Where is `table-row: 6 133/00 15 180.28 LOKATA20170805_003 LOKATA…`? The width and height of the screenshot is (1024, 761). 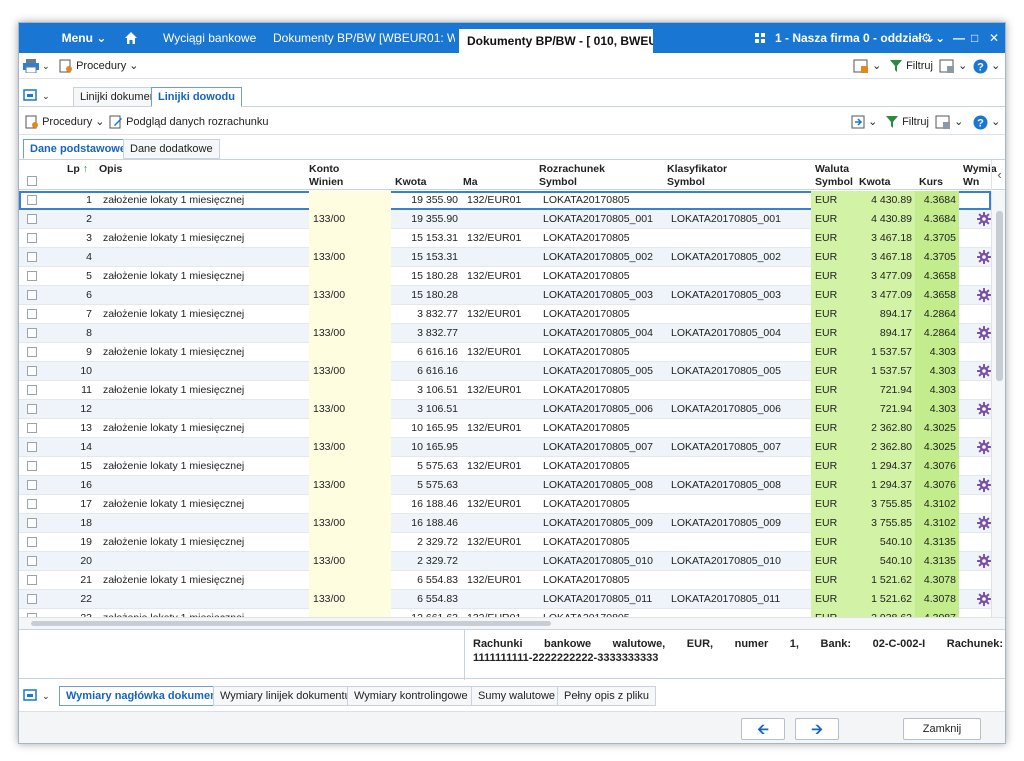
table-row: 6 133/00 15 180.28 LOKATA20170805_003 LOKATA… is located at coordinates (505, 295).